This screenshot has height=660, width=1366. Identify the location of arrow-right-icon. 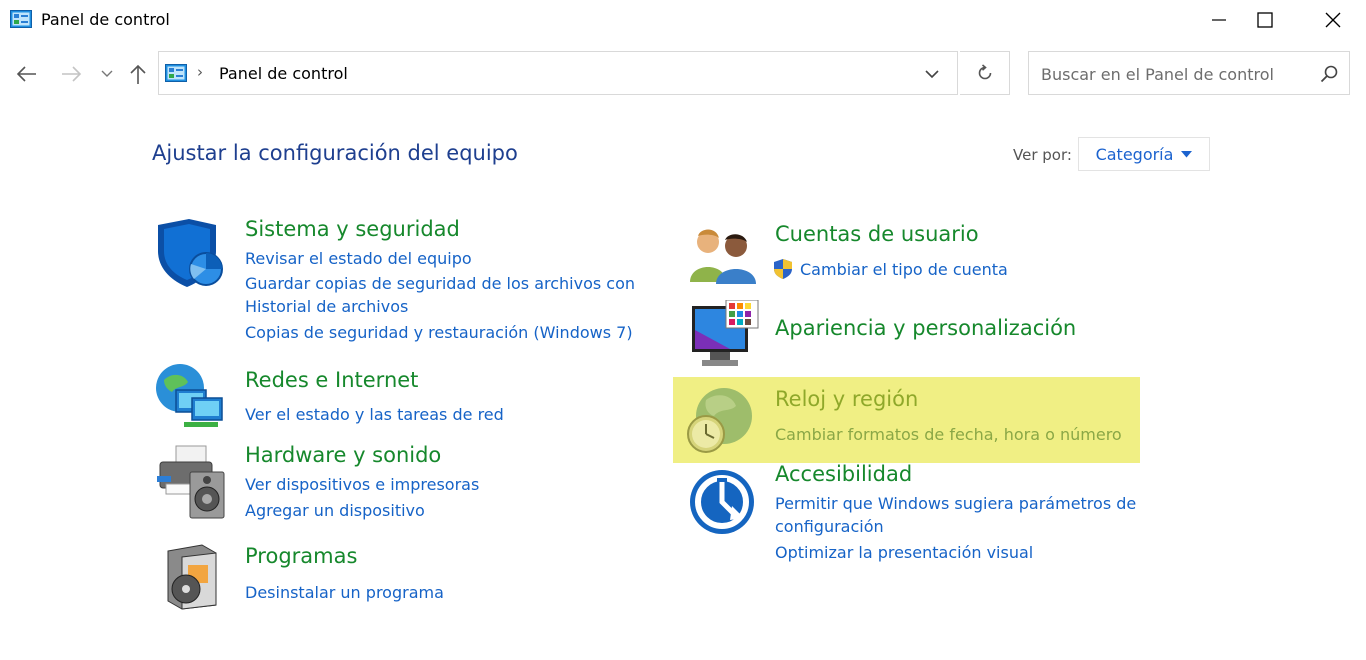
(72, 74).